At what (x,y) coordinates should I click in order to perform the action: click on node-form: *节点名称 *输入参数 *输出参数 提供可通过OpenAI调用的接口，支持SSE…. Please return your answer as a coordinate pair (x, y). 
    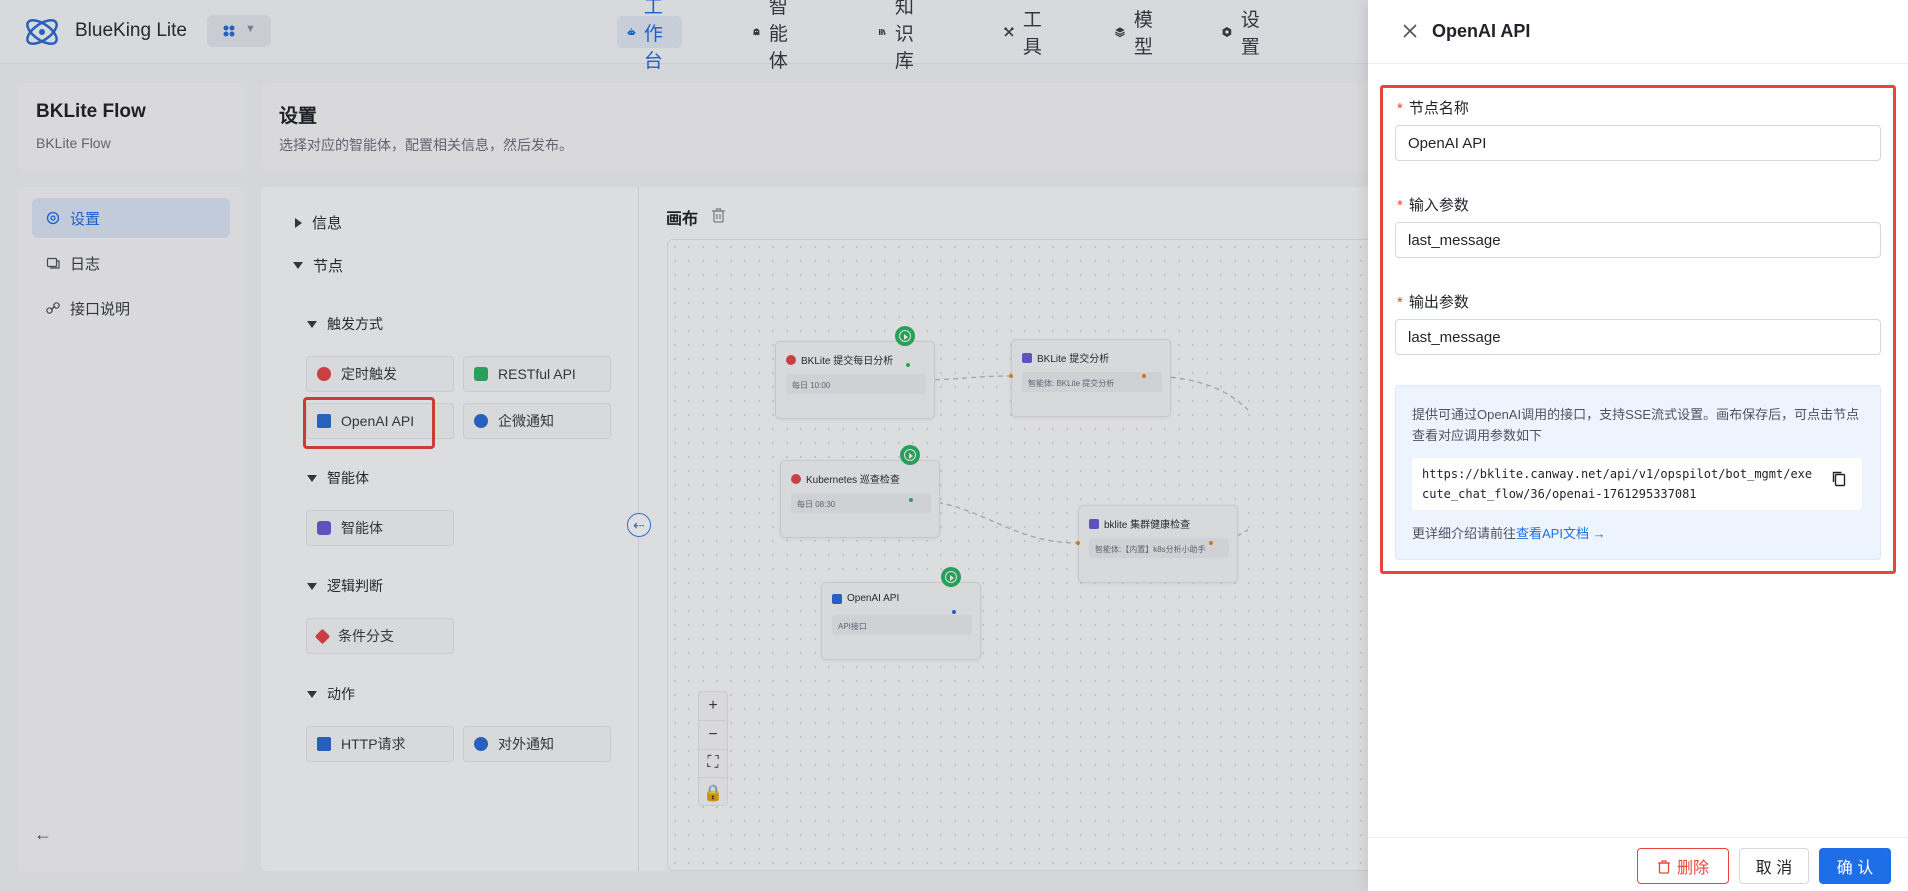
    Looking at the image, I should click on (1638, 329).